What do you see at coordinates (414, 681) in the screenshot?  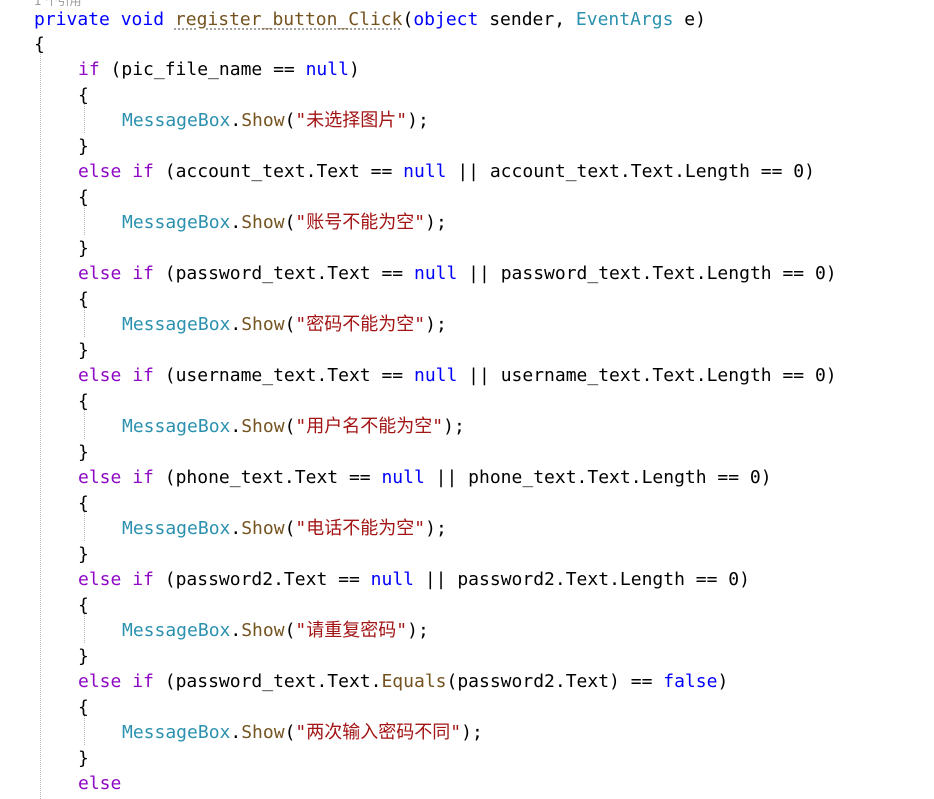 I see `code-token: Equals` at bounding box center [414, 681].